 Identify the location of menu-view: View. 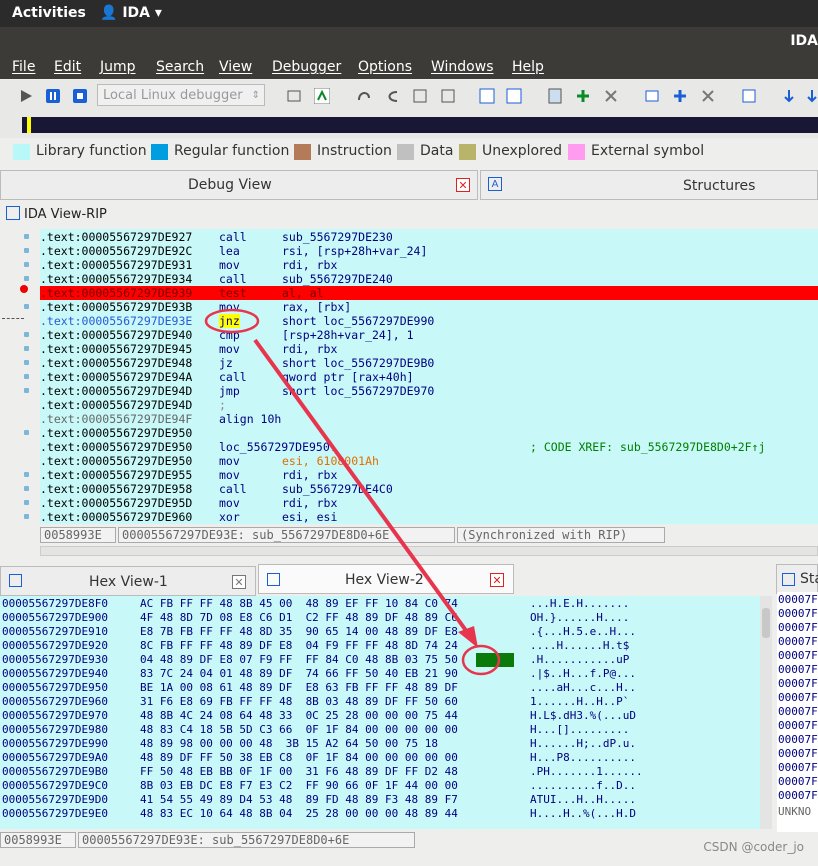
(235, 67).